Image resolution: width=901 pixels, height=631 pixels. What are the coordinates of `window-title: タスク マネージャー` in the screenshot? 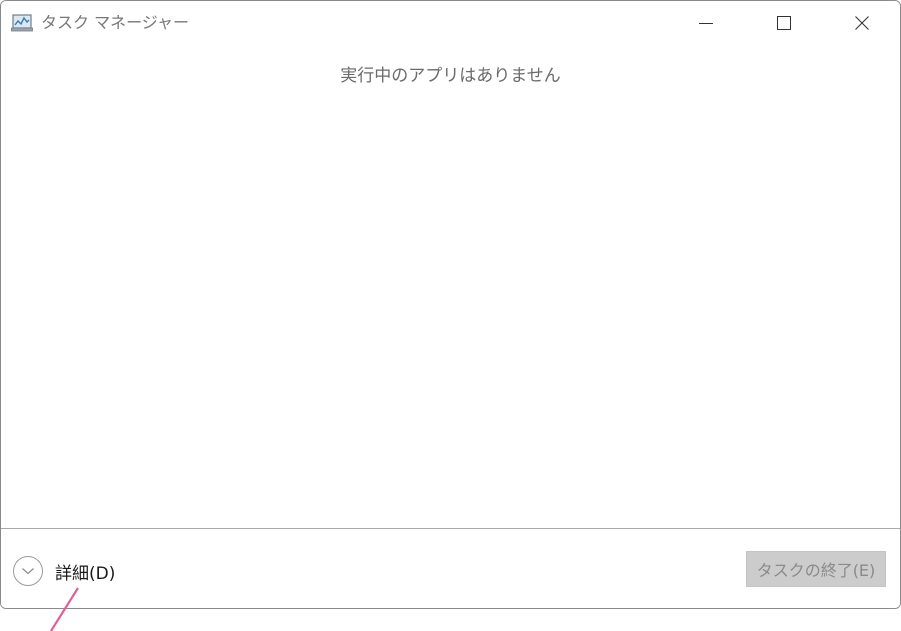 It's located at (115, 22).